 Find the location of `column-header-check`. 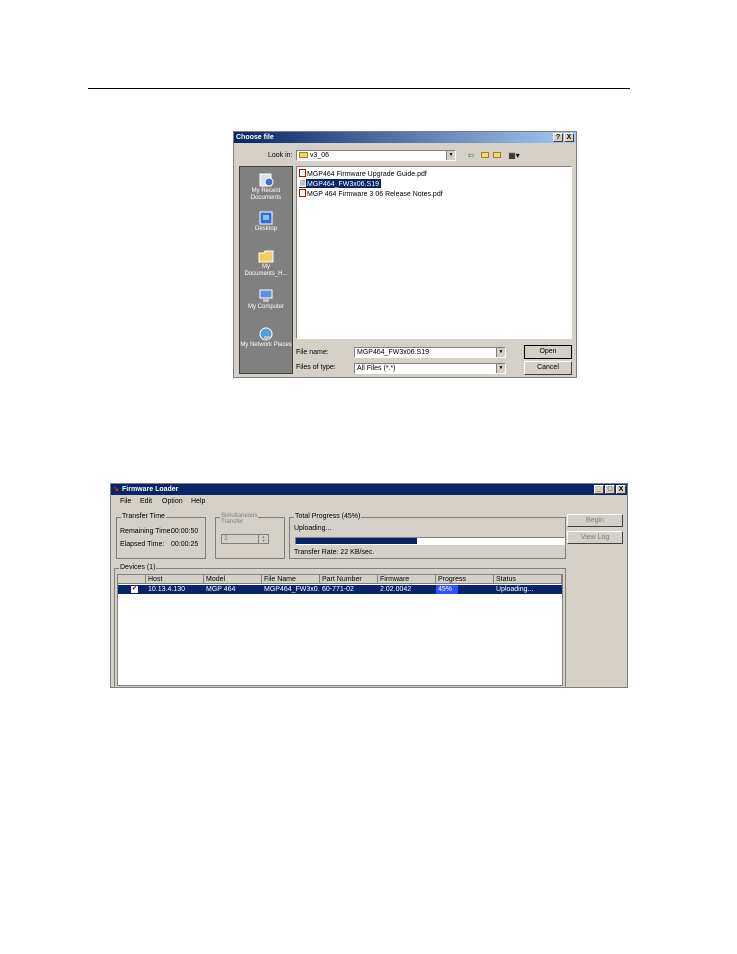

column-header-check is located at coordinates (132, 579).